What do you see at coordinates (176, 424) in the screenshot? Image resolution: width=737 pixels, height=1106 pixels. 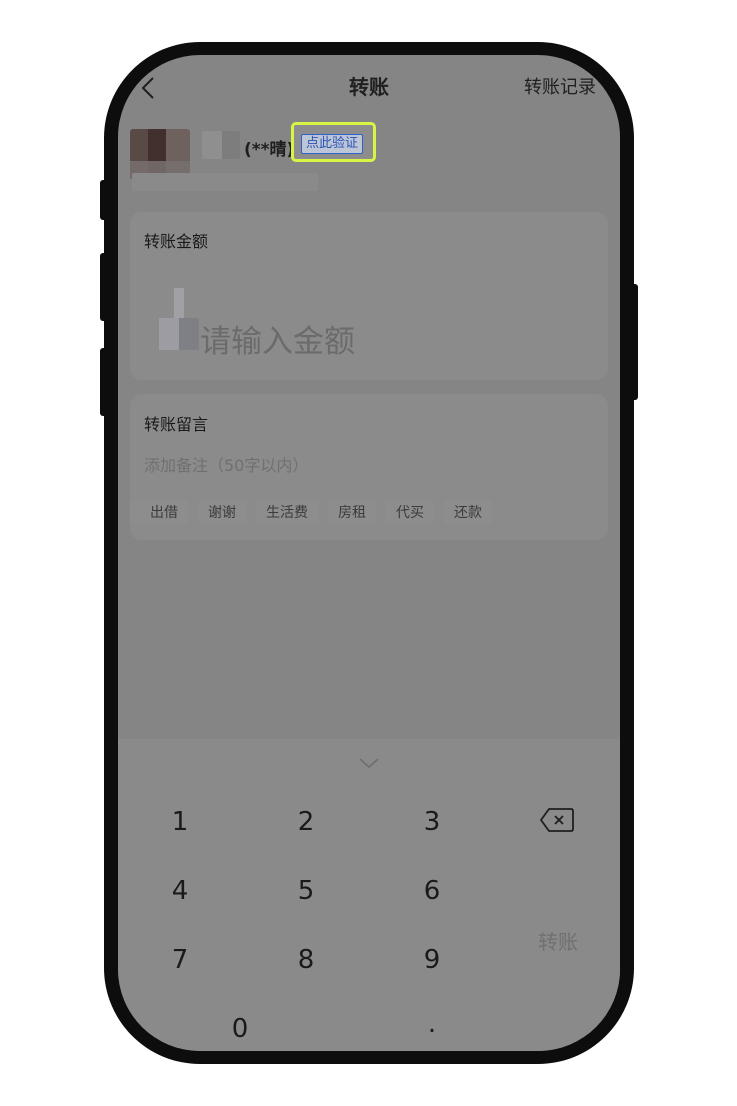 I see `note-label: 转账留言` at bounding box center [176, 424].